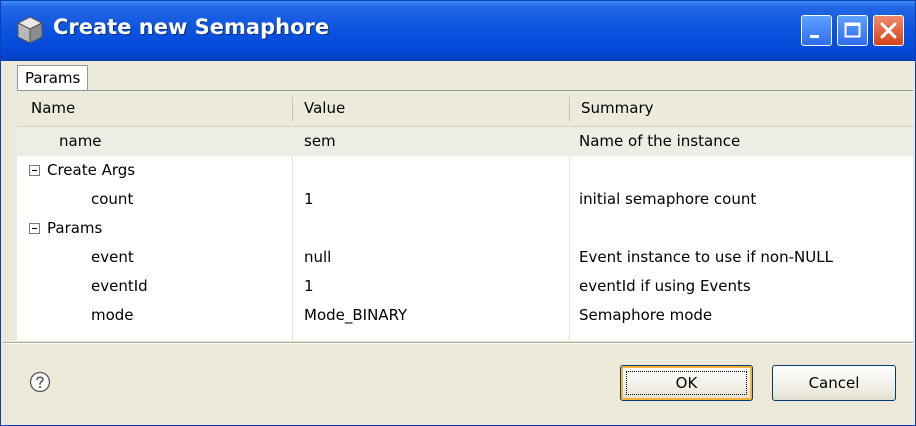  I want to click on maximize-button, so click(852, 30).